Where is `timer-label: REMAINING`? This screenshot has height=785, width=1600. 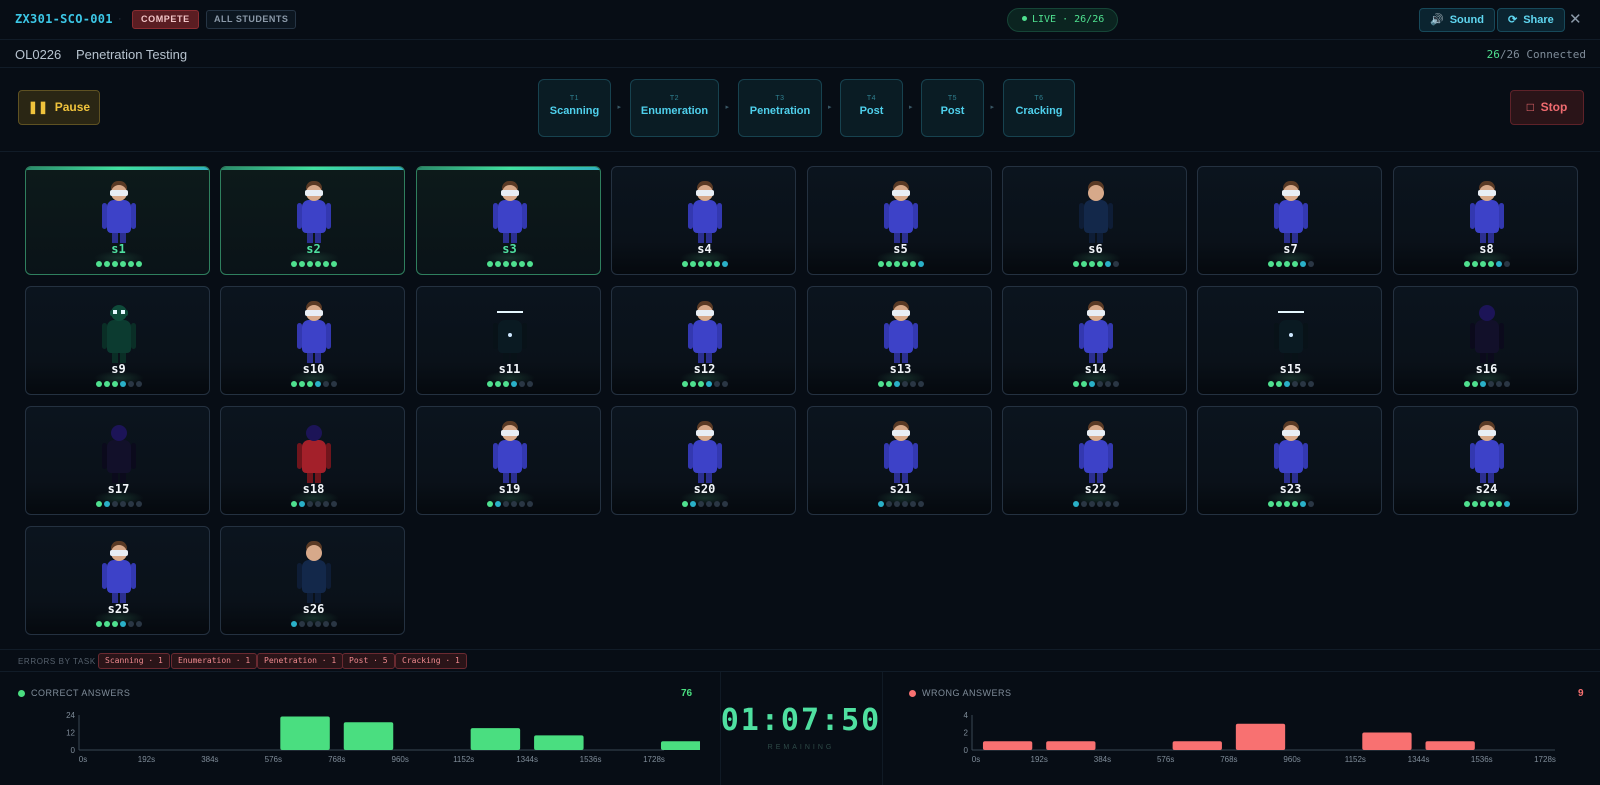 timer-label: REMAINING is located at coordinates (801, 747).